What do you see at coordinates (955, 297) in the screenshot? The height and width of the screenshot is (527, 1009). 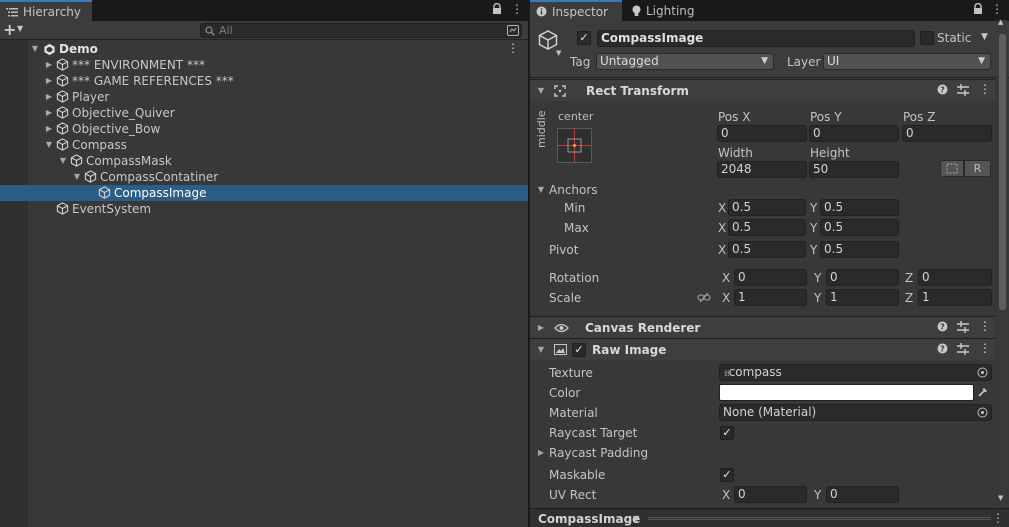 I see `scale-z-field: 1` at bounding box center [955, 297].